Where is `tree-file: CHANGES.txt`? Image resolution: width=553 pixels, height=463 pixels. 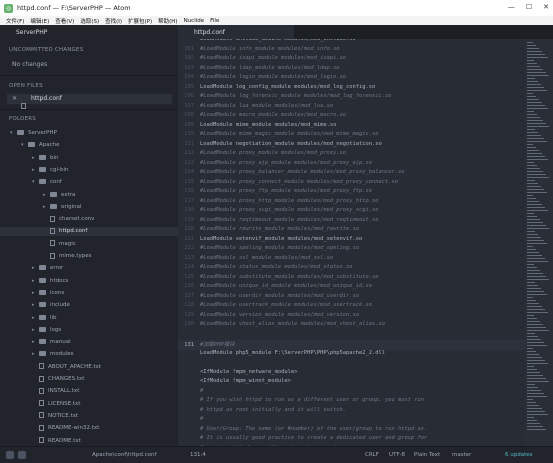 tree-file: CHANGES.txt is located at coordinates (89, 379).